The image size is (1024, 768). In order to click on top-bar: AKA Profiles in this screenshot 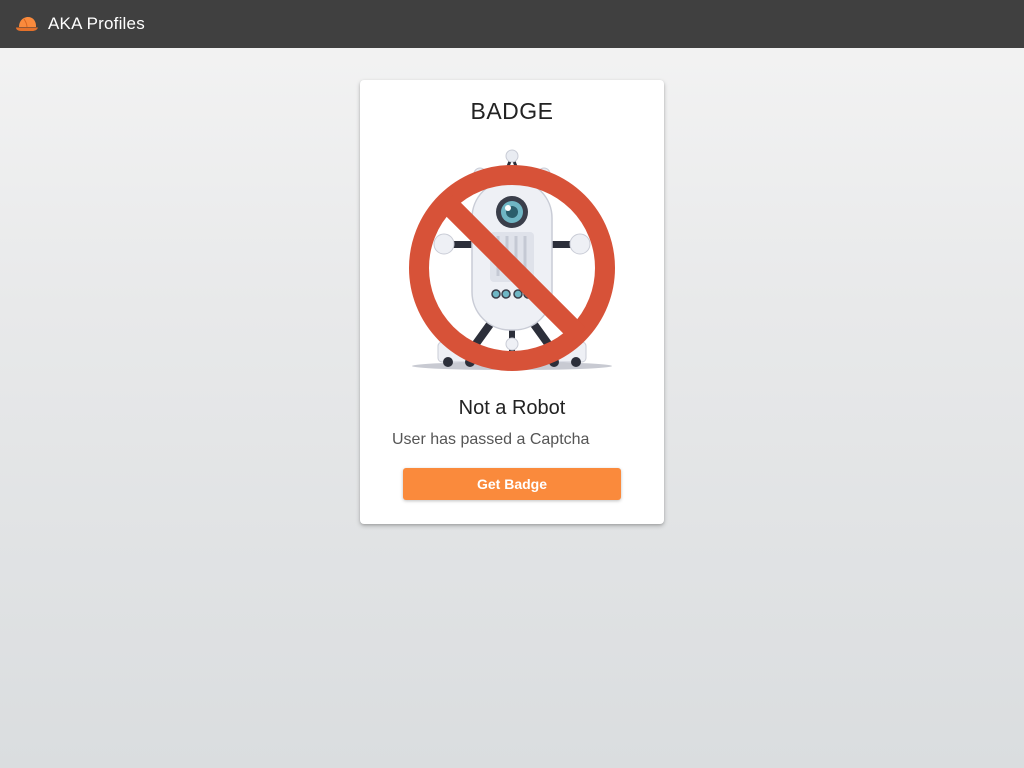, I will do `click(512, 24)`.